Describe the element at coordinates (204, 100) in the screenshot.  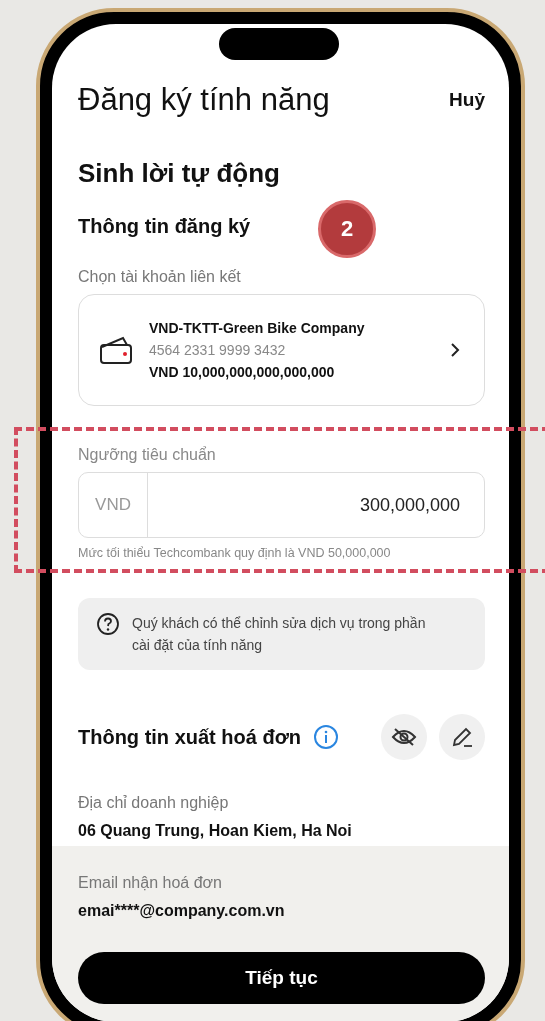
I see `page-title: Đăng ký tính năng` at that location.